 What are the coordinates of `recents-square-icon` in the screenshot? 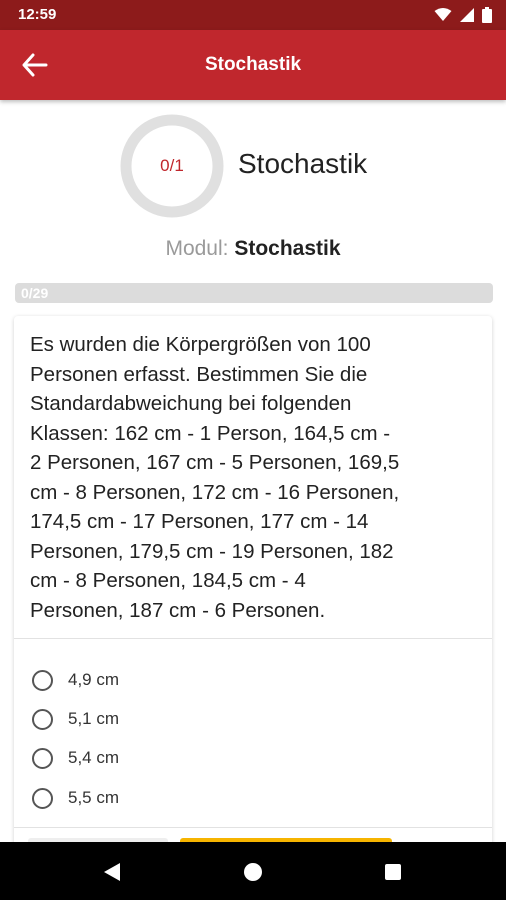 It's located at (393, 872).